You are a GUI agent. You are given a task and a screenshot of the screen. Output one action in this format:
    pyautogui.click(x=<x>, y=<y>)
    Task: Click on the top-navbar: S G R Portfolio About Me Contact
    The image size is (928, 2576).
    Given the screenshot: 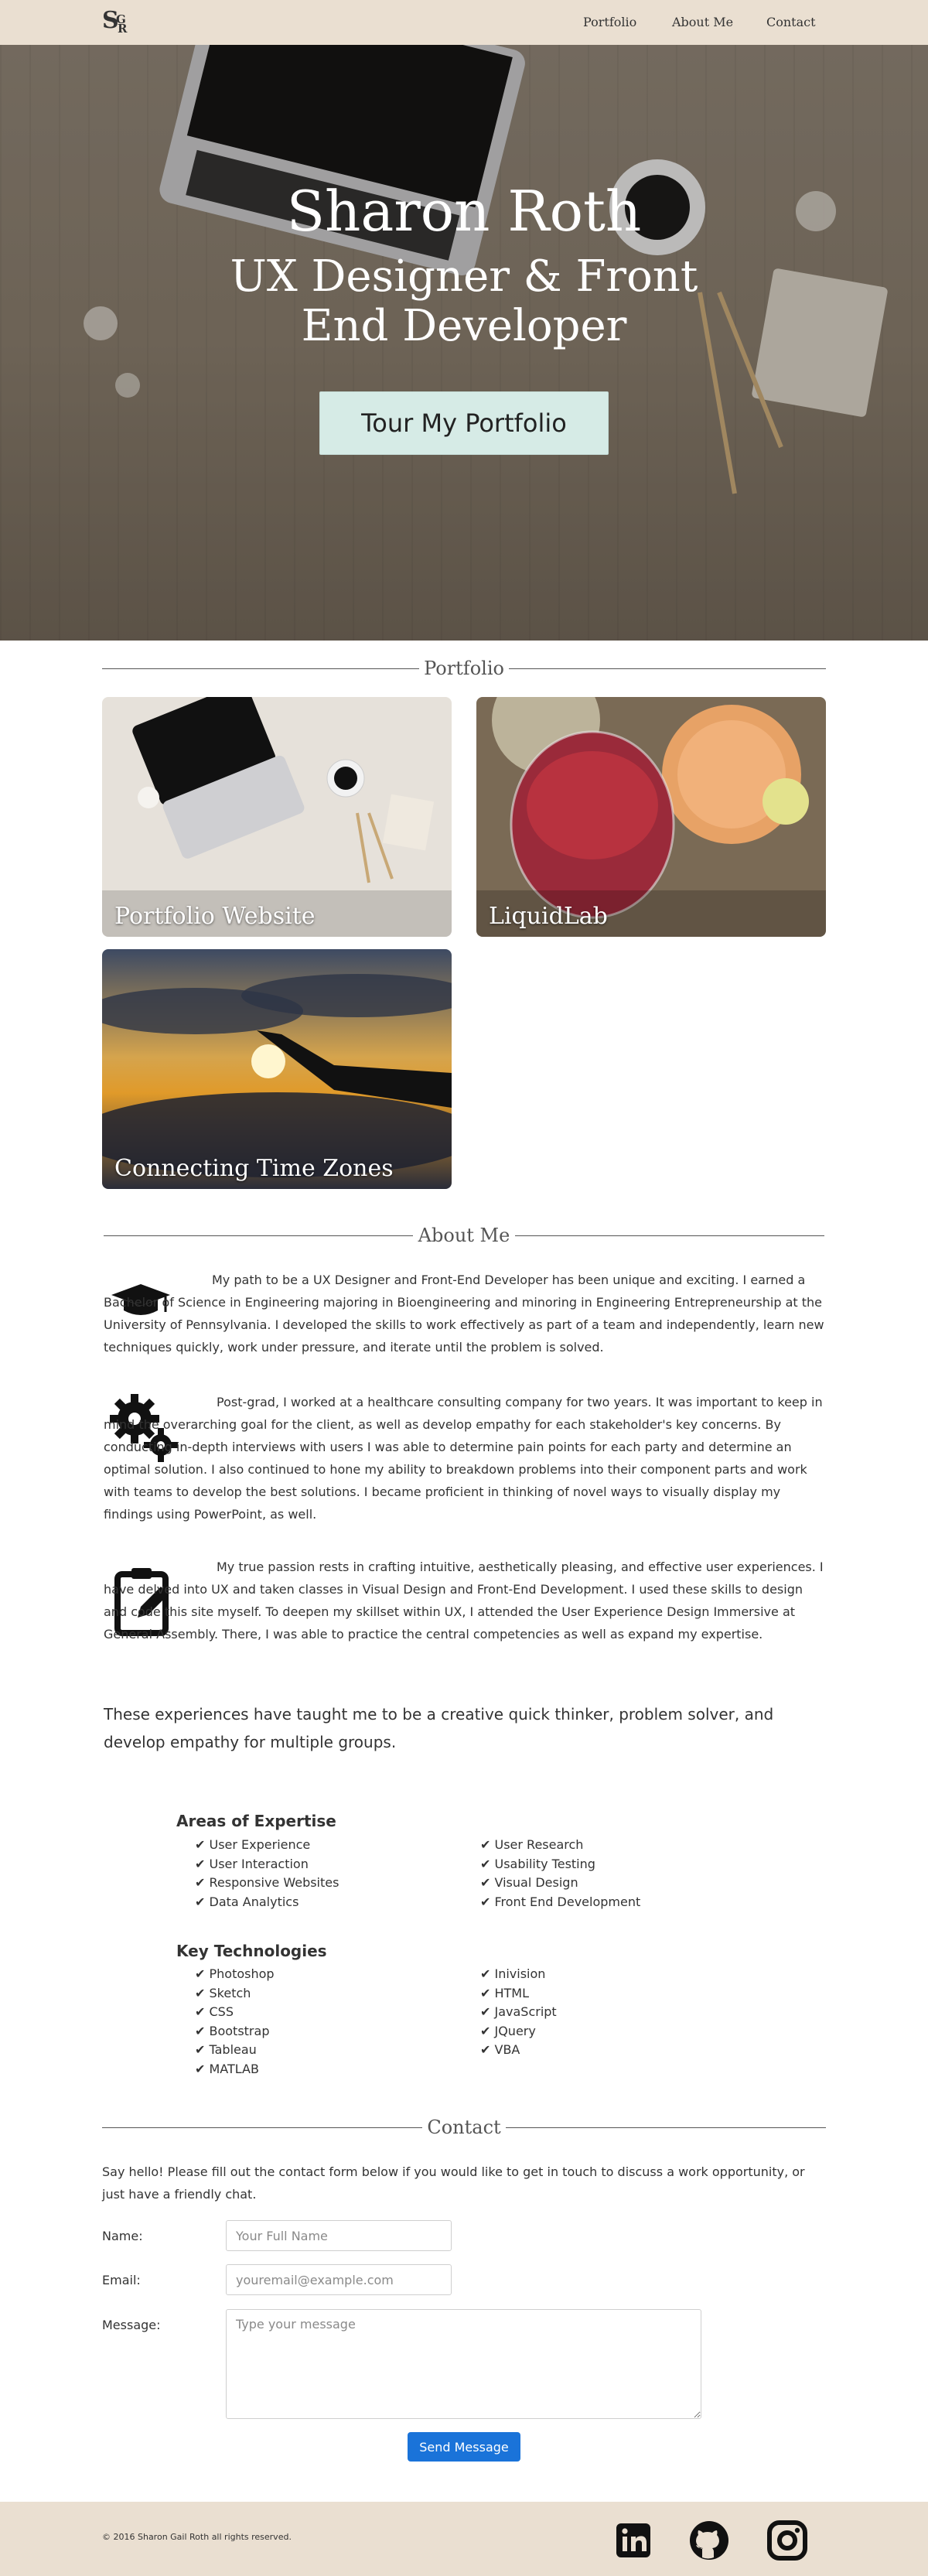 What is the action you would take?
    pyautogui.click(x=464, y=22)
    